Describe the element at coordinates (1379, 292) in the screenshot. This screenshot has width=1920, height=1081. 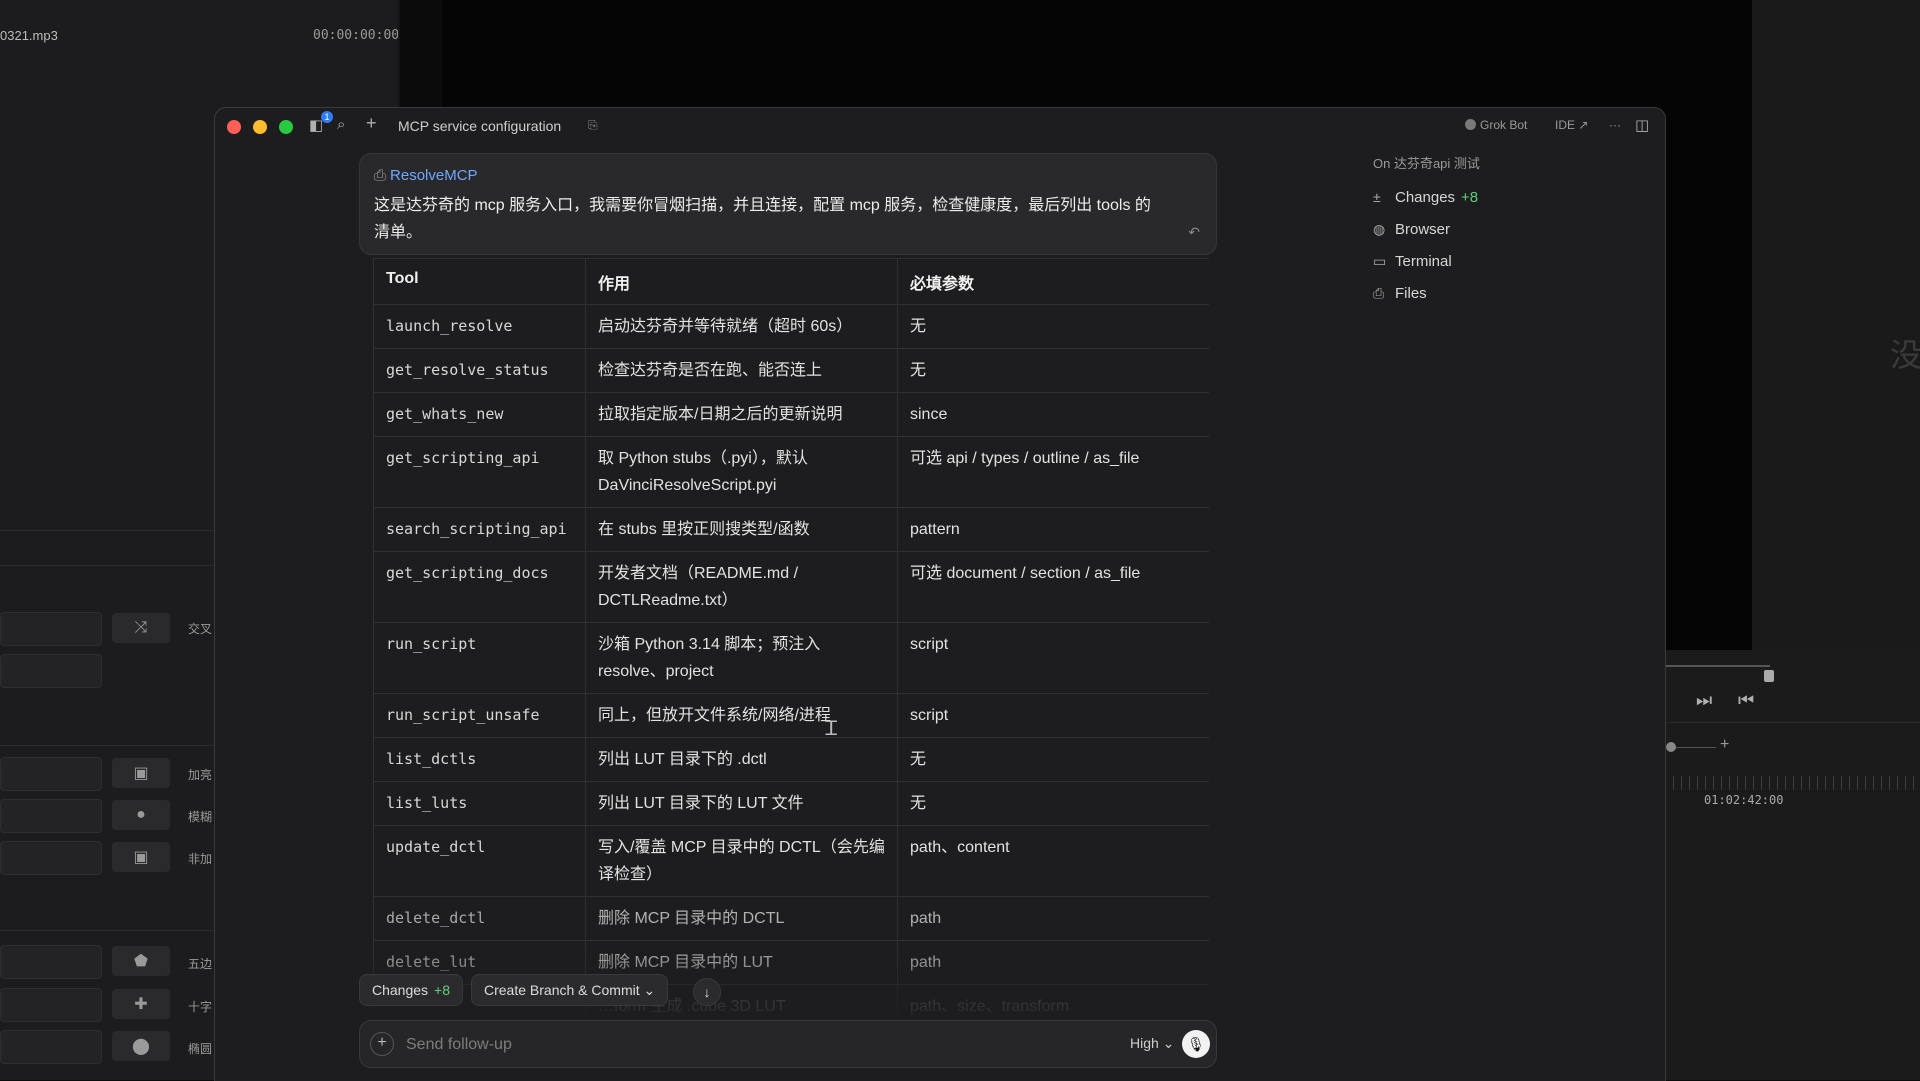
I see `file-icon: ⎙` at that location.